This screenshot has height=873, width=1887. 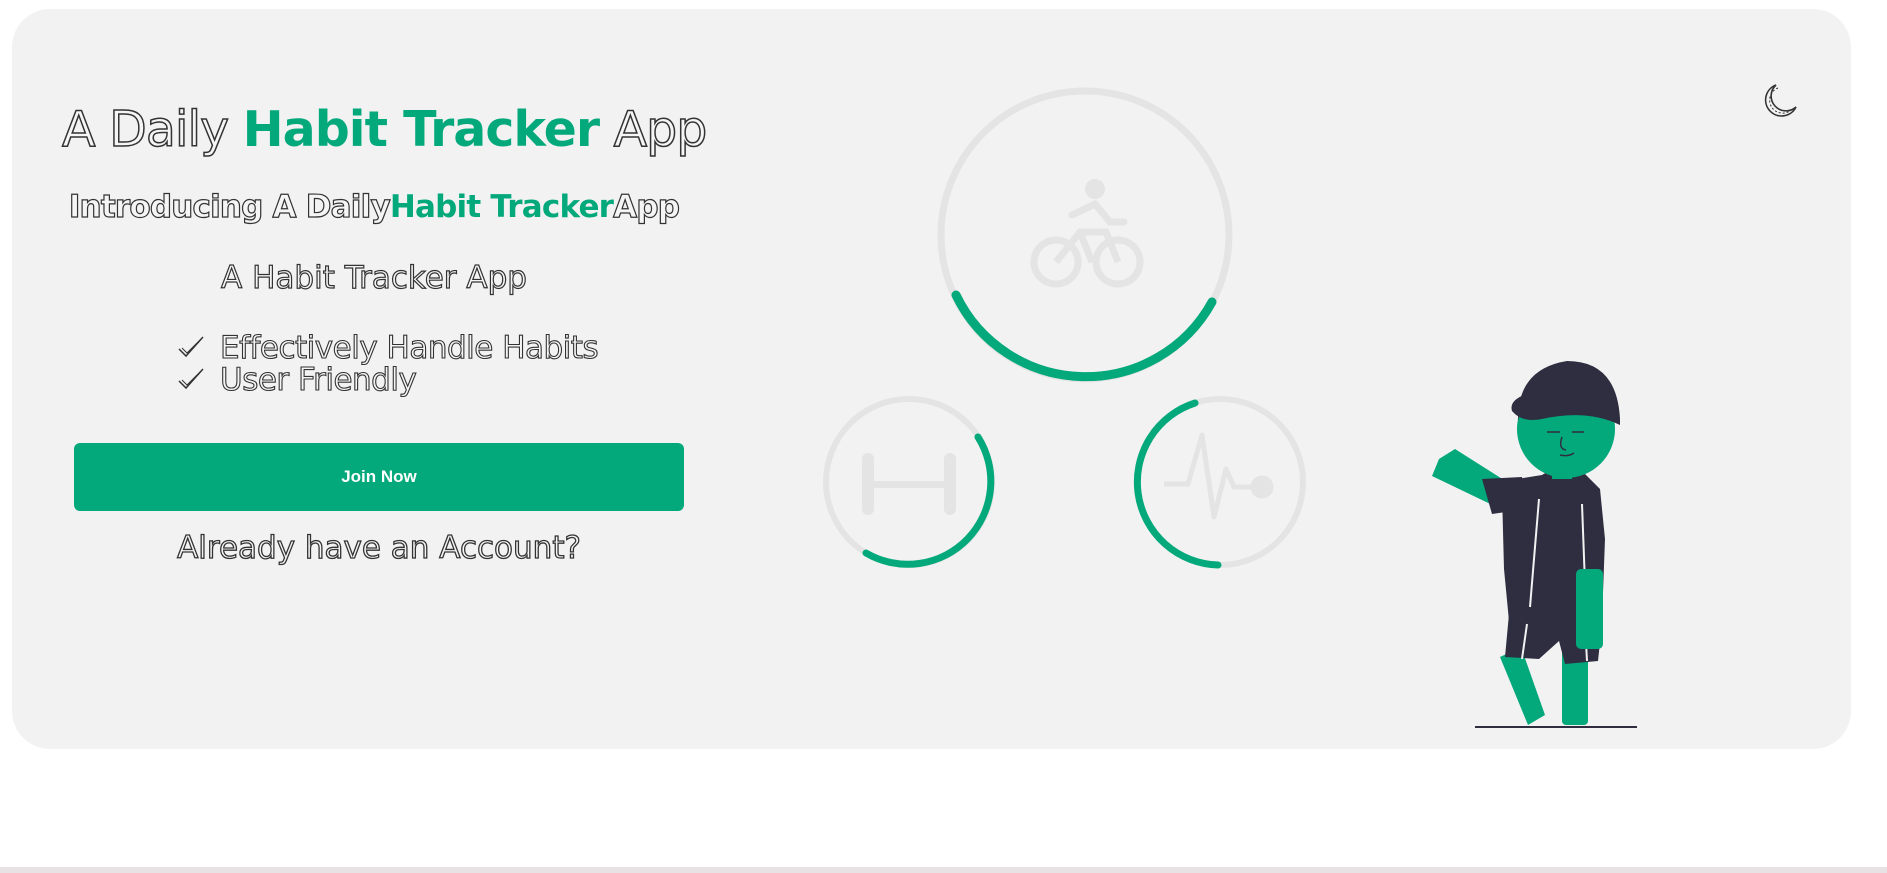 I want to click on heartbeat-ring, so click(x=1219, y=482).